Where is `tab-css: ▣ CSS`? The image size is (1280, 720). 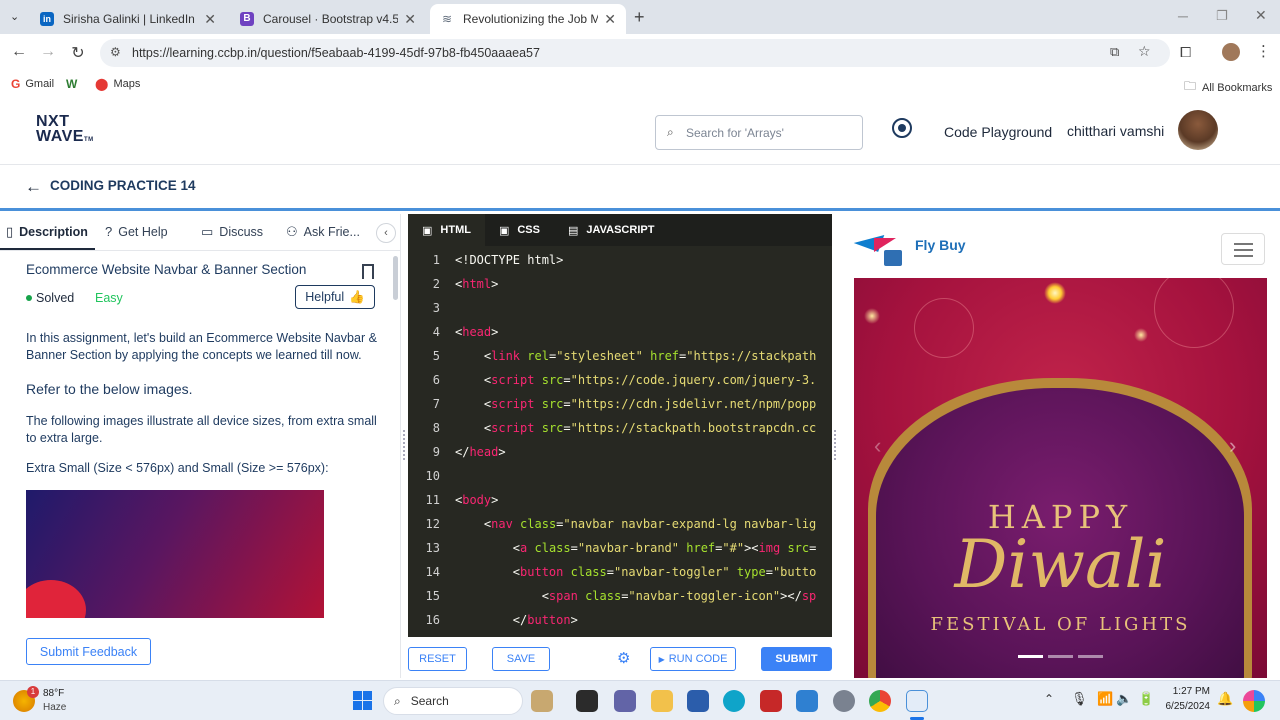
tab-css: ▣ CSS is located at coordinates (519, 230).